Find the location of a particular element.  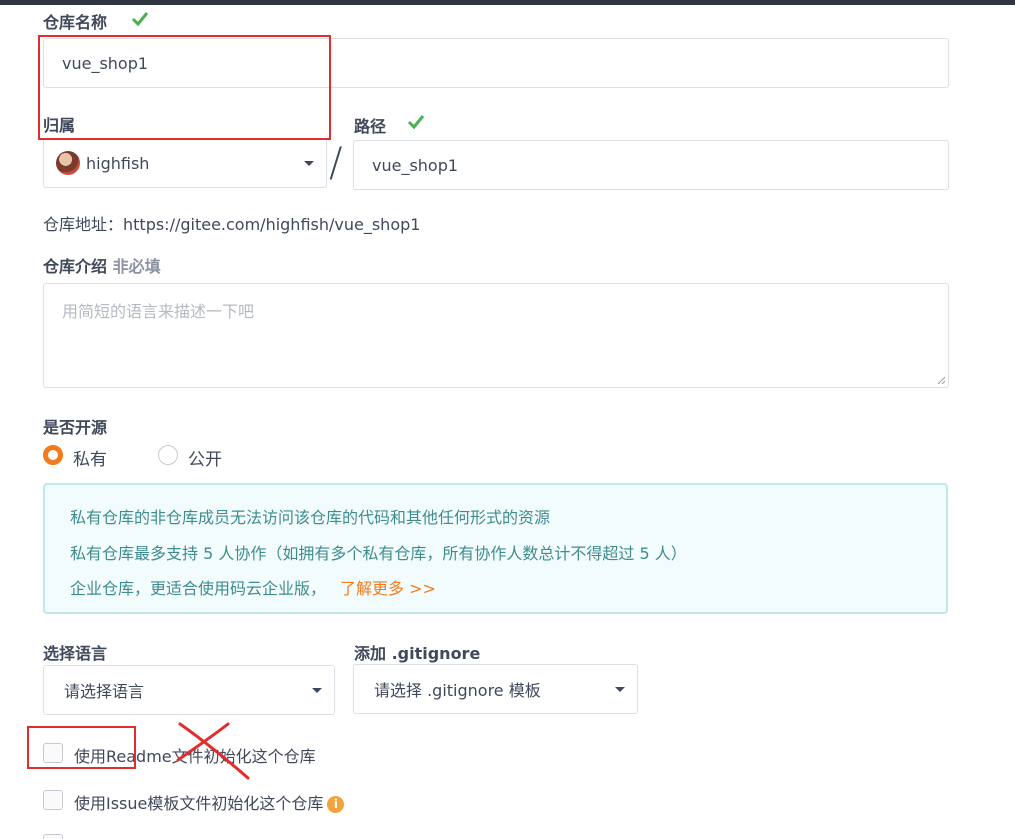

gitignore-value: 请选择 .gitignore 模板 is located at coordinates (457, 690).